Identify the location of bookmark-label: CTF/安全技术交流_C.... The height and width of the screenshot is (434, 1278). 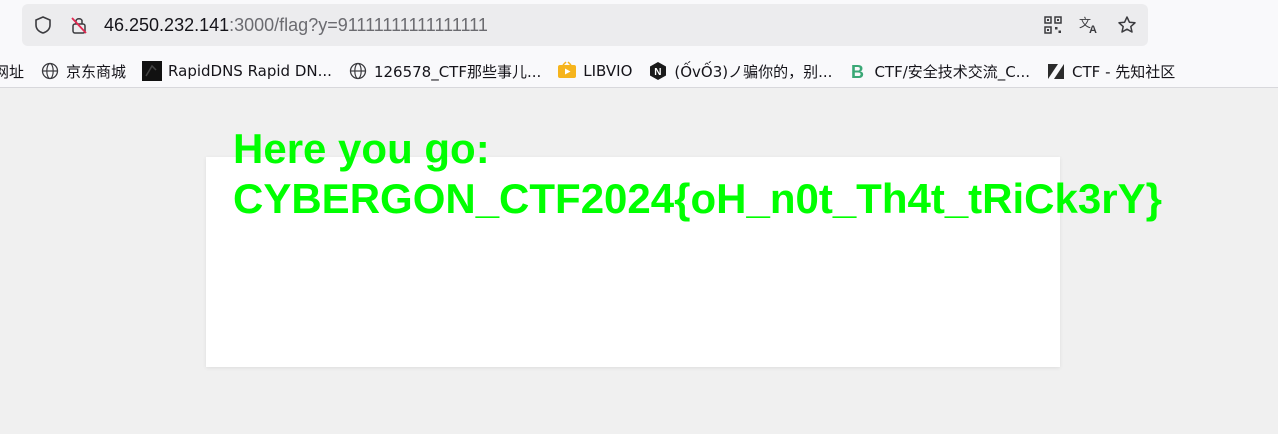
(952, 71).